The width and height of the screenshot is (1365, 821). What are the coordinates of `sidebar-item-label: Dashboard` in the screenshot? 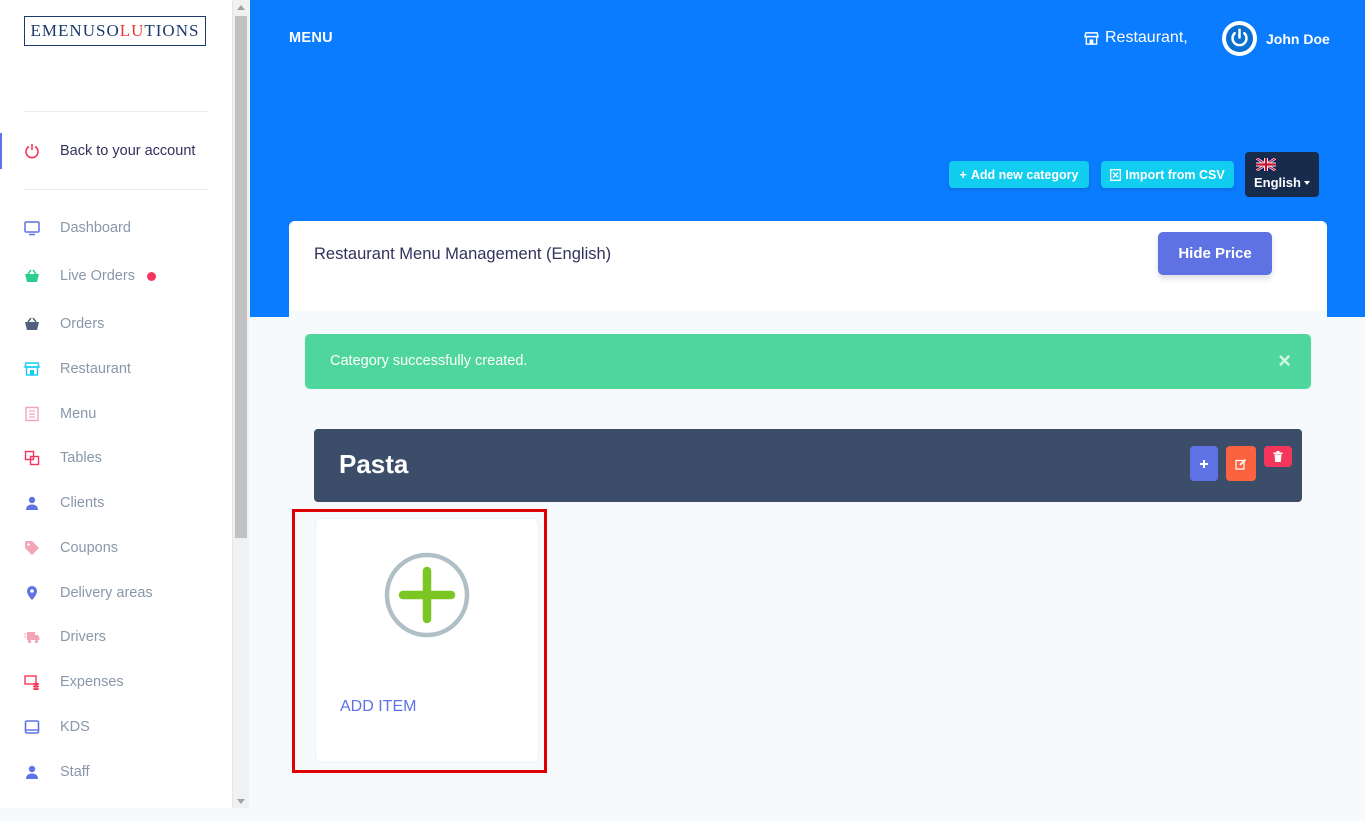 It's located at (95, 228).